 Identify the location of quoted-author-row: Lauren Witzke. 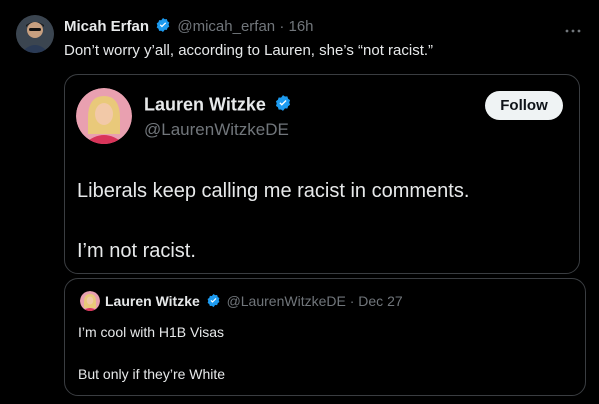
(218, 105).